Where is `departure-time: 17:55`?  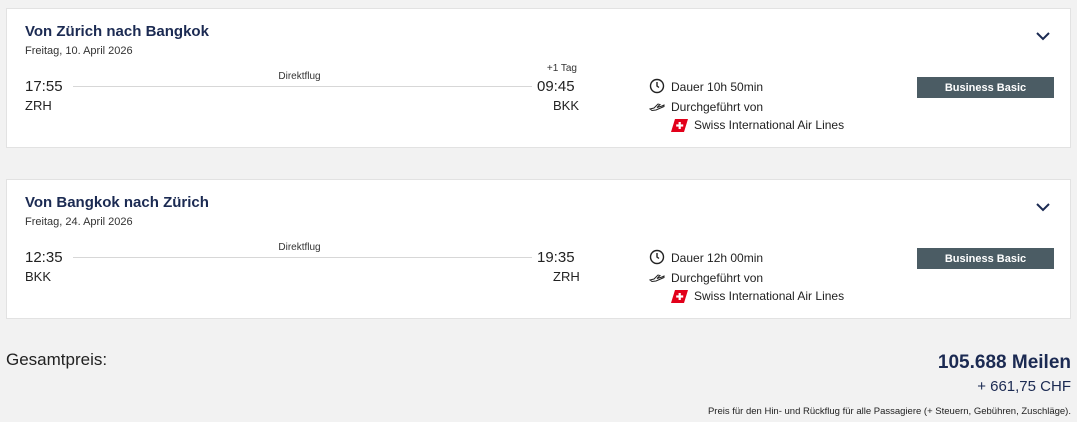 departure-time: 17:55 is located at coordinates (44, 86).